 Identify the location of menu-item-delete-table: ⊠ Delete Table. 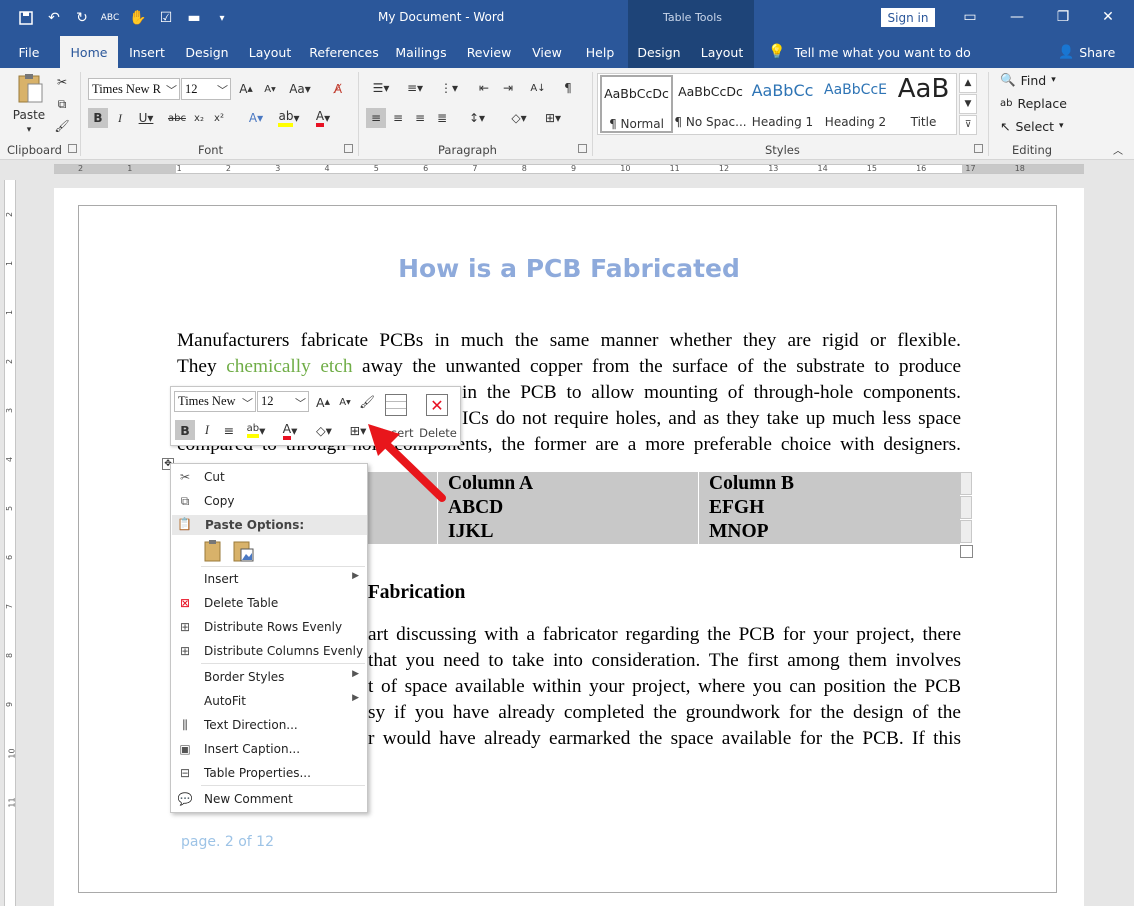
(269, 603).